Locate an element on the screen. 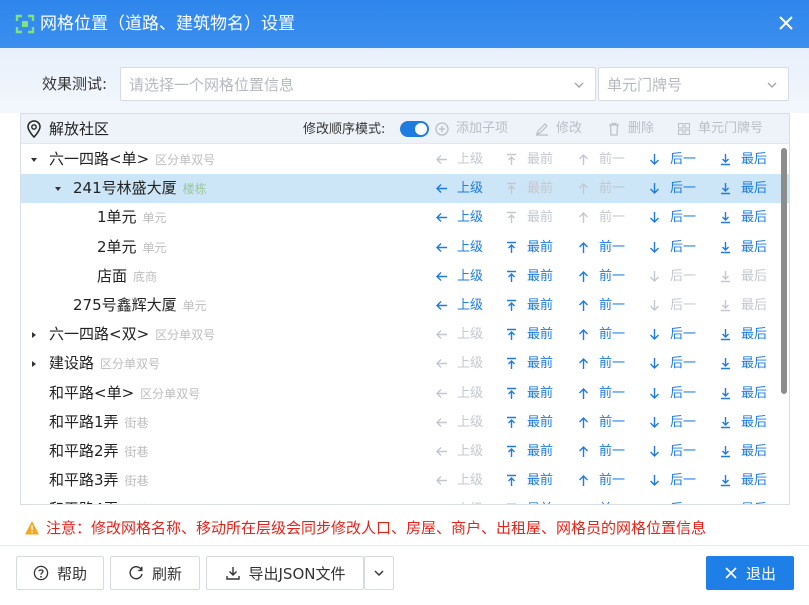 This screenshot has height=605, width=809. tree-row: 和平路<单> 区分单双号 上级 最前 前一 后一 最后 is located at coordinates (405, 393).